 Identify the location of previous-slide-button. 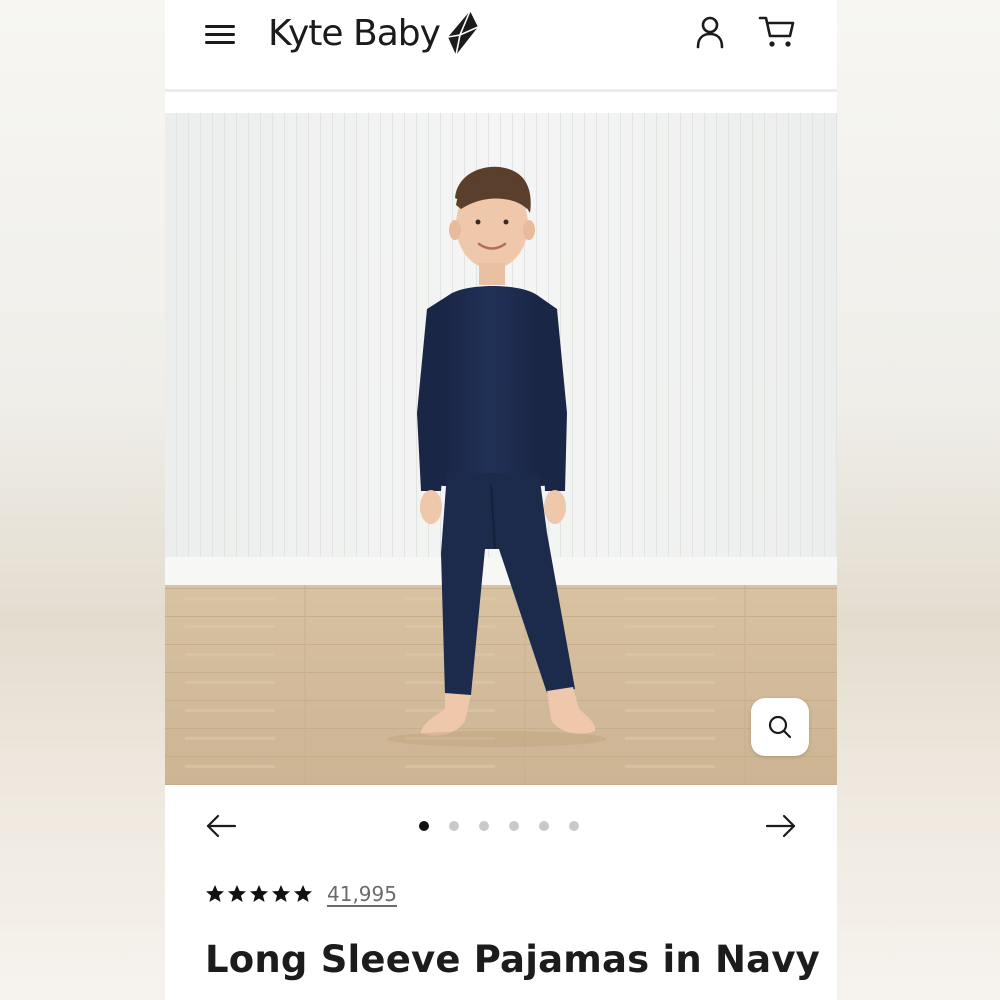
(221, 826).